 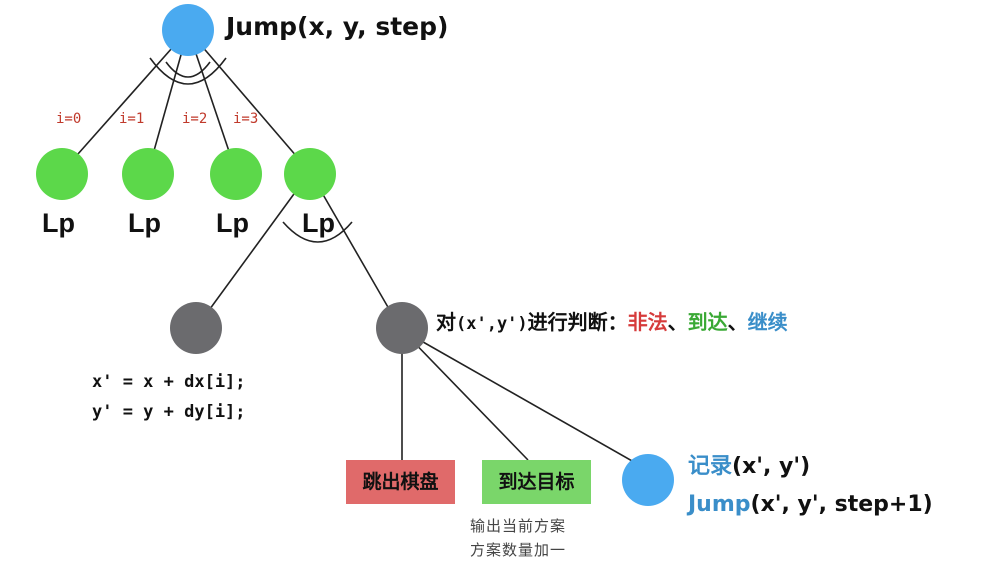 I want to click on judge-sep2: 、, so click(x=737, y=322).